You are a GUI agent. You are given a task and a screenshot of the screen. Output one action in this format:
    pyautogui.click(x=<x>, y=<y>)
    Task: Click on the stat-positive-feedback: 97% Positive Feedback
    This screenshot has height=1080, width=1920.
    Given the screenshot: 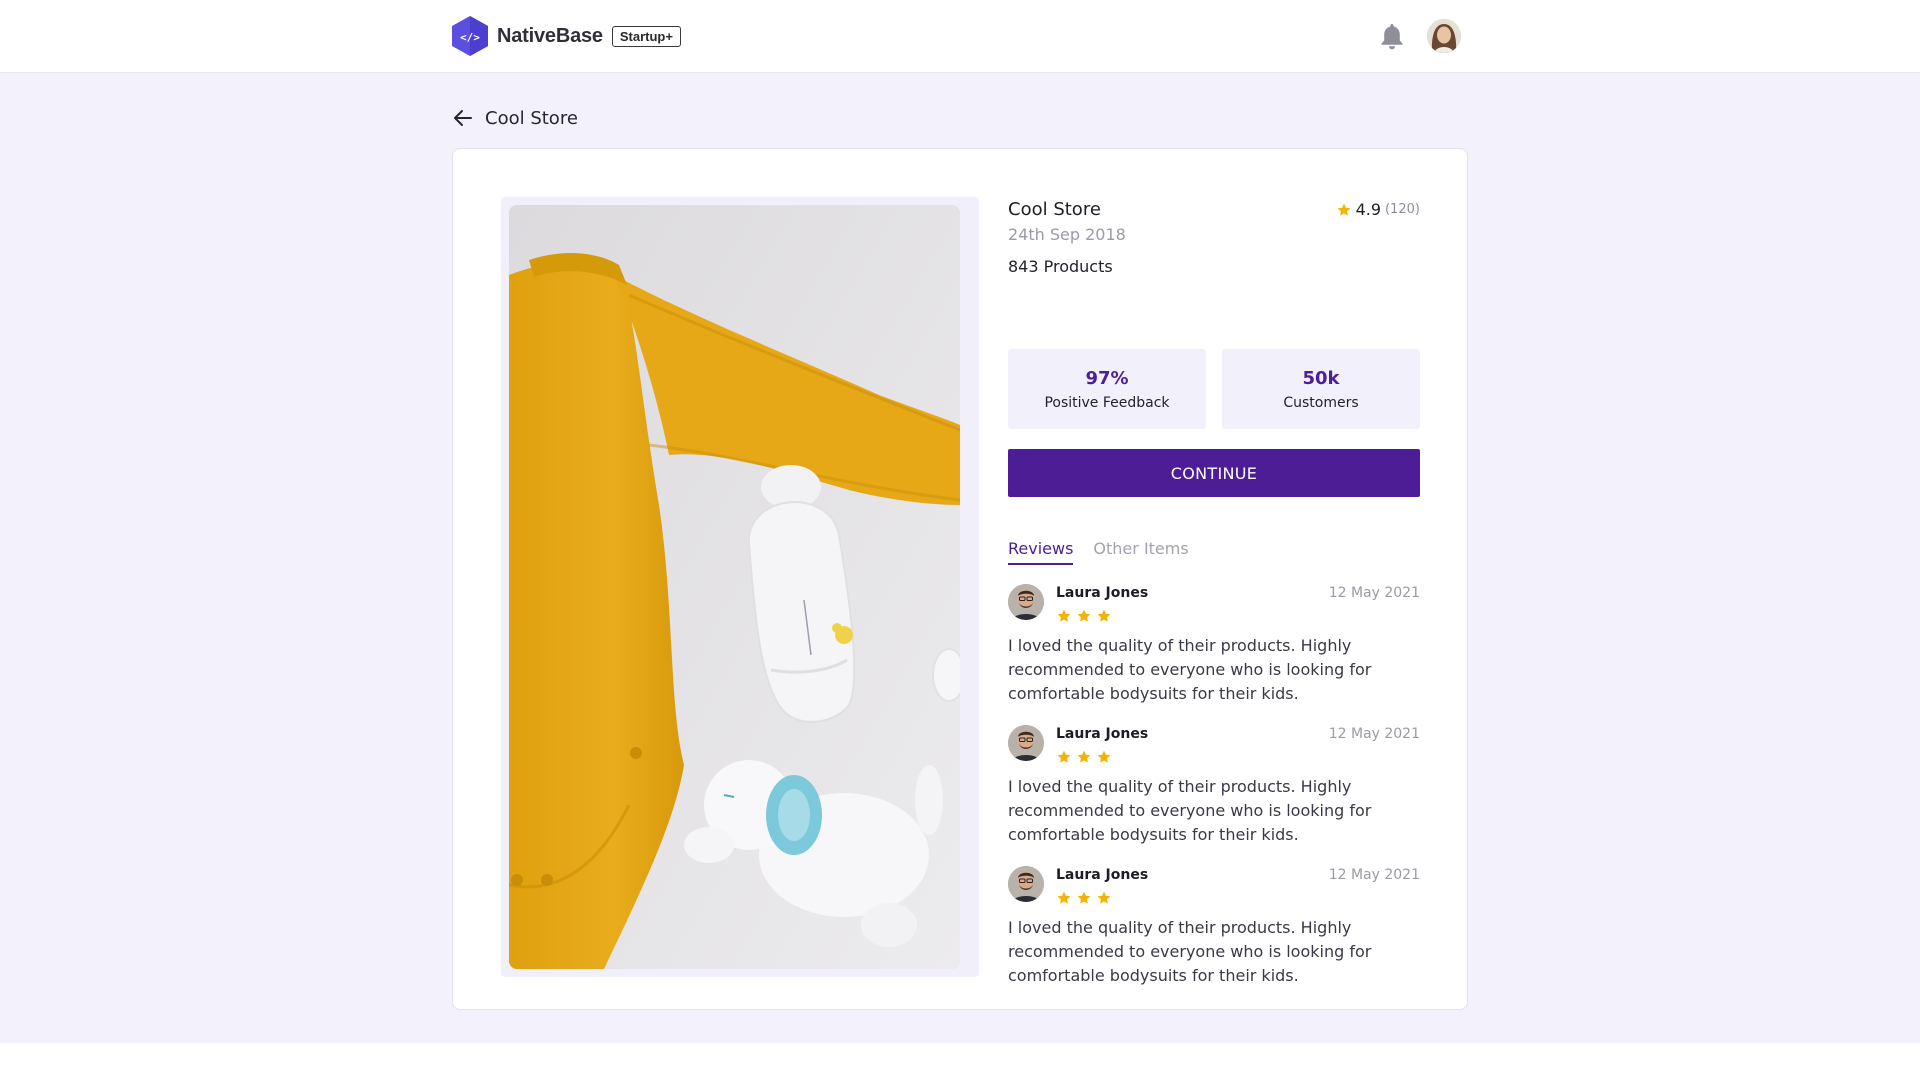 What is the action you would take?
    pyautogui.click(x=1107, y=389)
    